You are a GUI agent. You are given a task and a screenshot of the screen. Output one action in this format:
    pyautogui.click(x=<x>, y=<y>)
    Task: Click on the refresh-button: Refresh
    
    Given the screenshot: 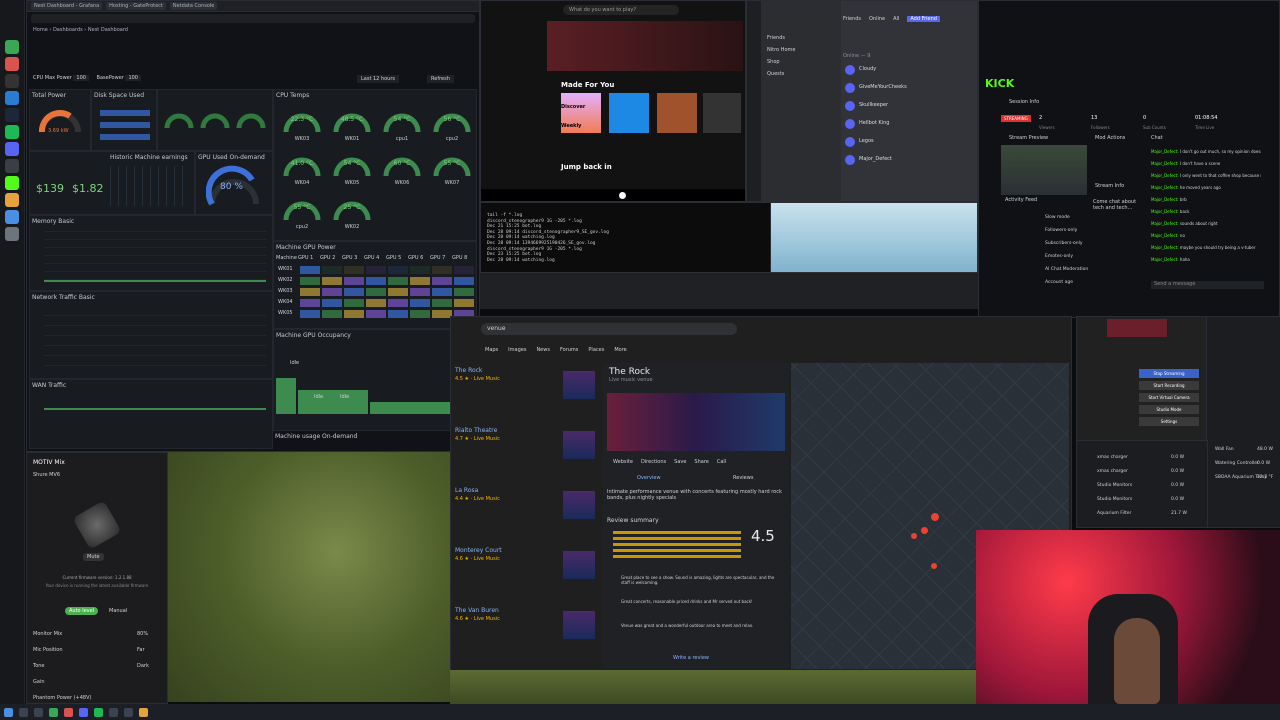 What is the action you would take?
    pyautogui.click(x=440, y=79)
    